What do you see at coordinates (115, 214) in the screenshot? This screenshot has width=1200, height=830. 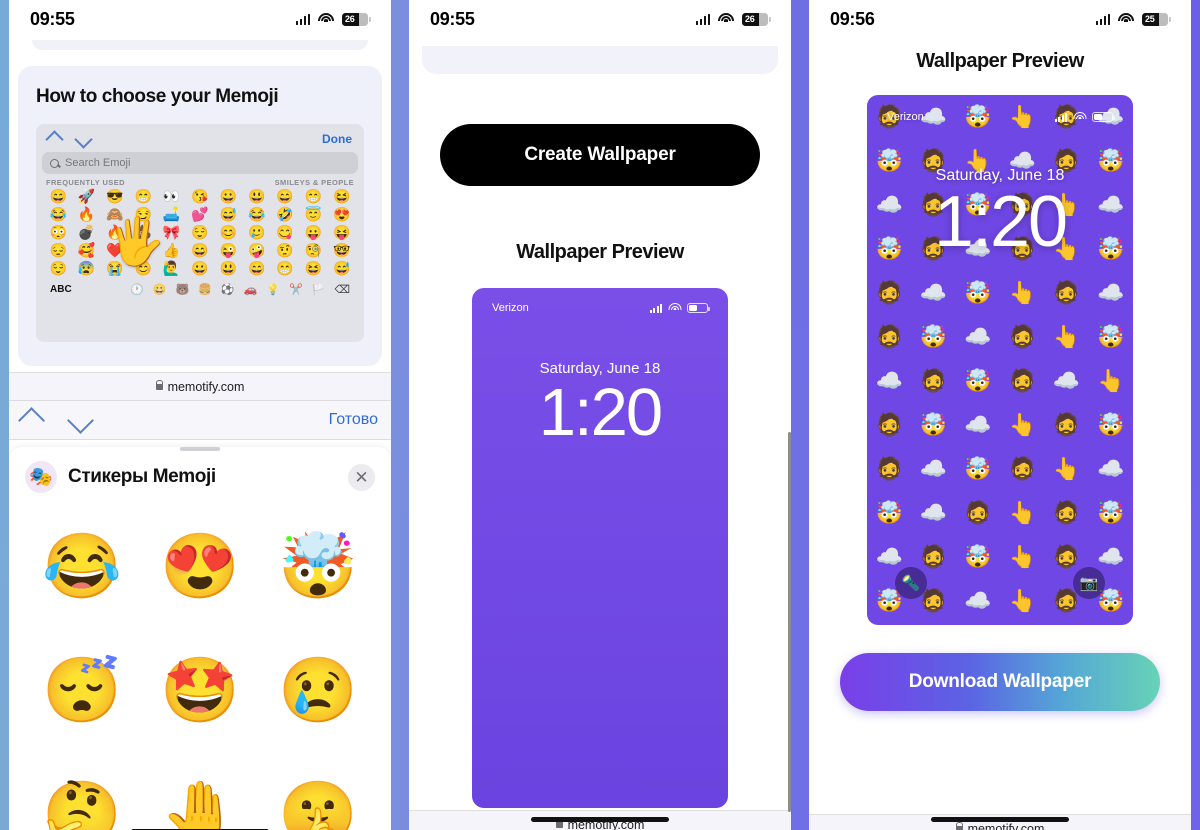 I see `emoji-key: 🙈` at bounding box center [115, 214].